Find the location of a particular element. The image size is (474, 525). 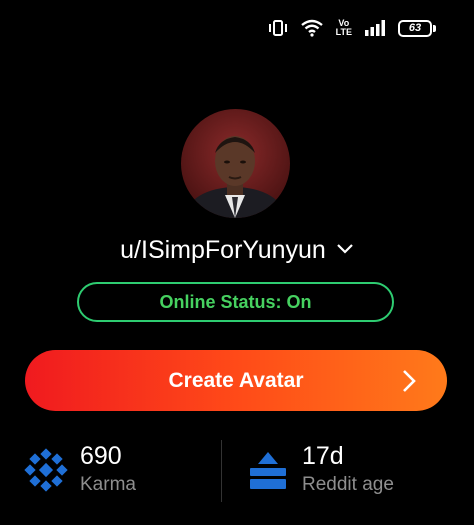

battery-level: 63 is located at coordinates (415, 28).